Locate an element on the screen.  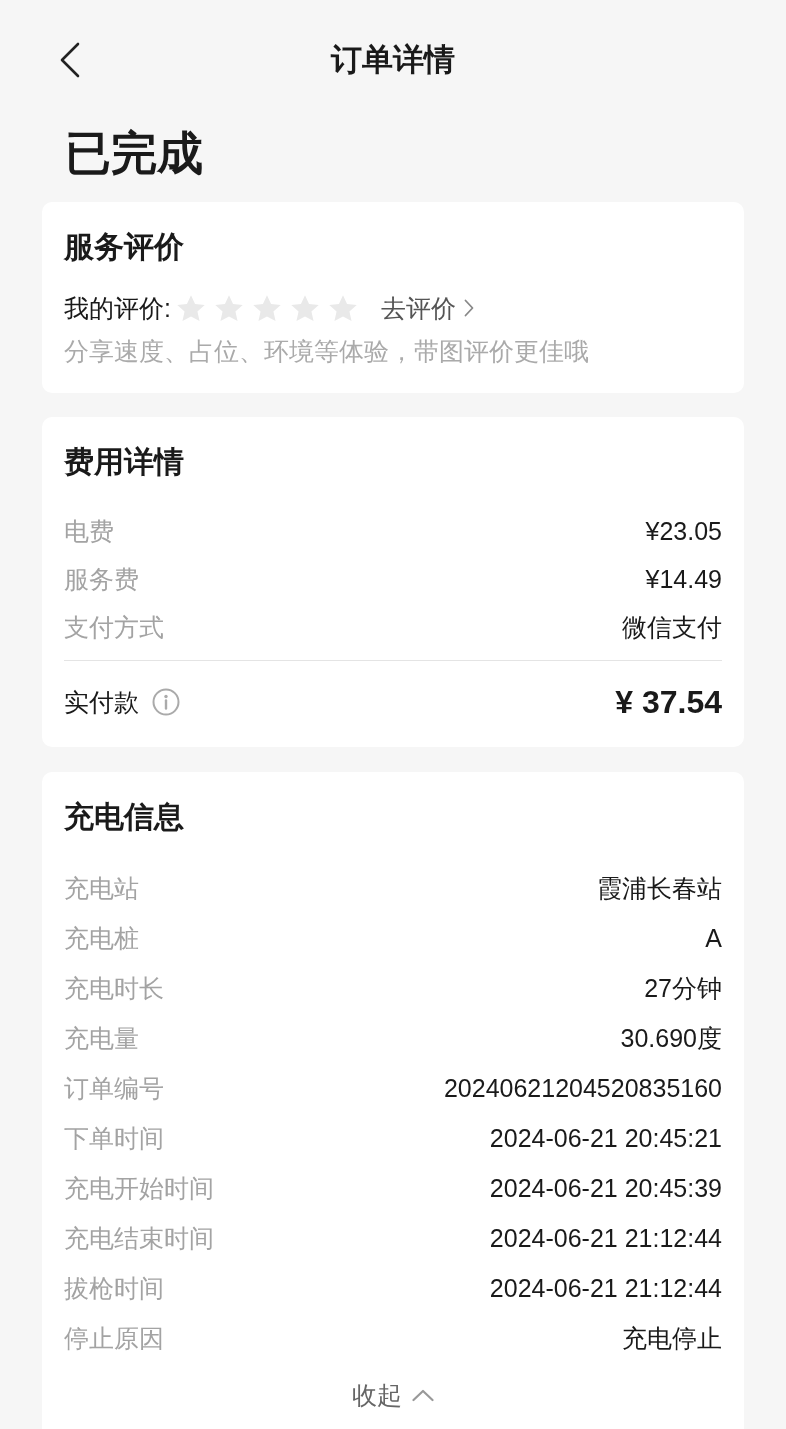
card-title: 服务评价 is located at coordinates (124, 247).